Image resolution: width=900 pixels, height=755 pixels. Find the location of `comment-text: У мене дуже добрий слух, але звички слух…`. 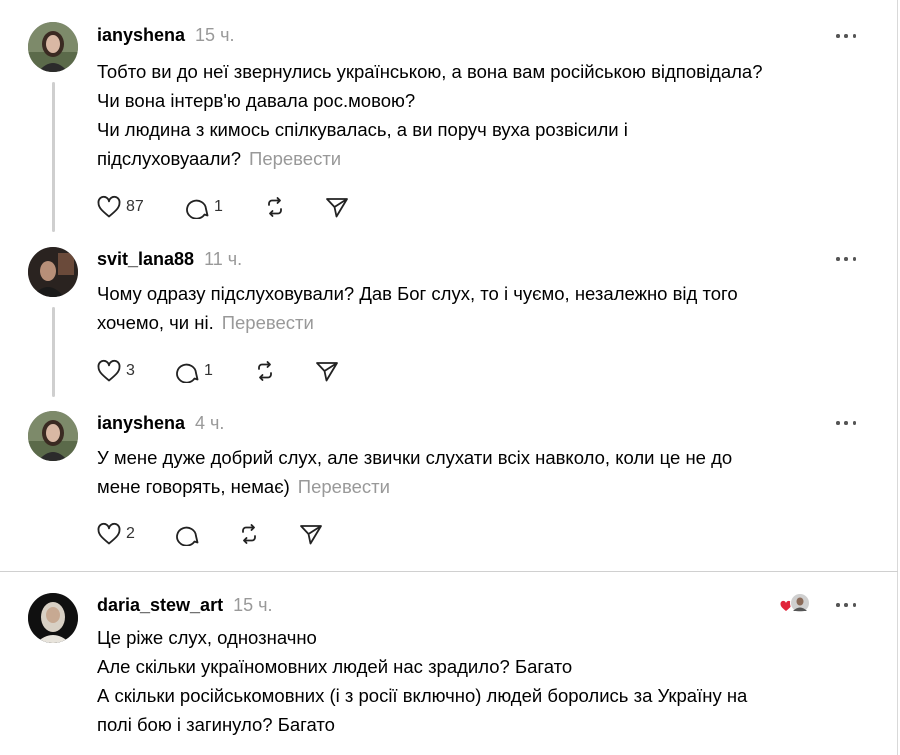

comment-text: У мене дуже добрий слух, але звички слух… is located at coordinates (482, 472).